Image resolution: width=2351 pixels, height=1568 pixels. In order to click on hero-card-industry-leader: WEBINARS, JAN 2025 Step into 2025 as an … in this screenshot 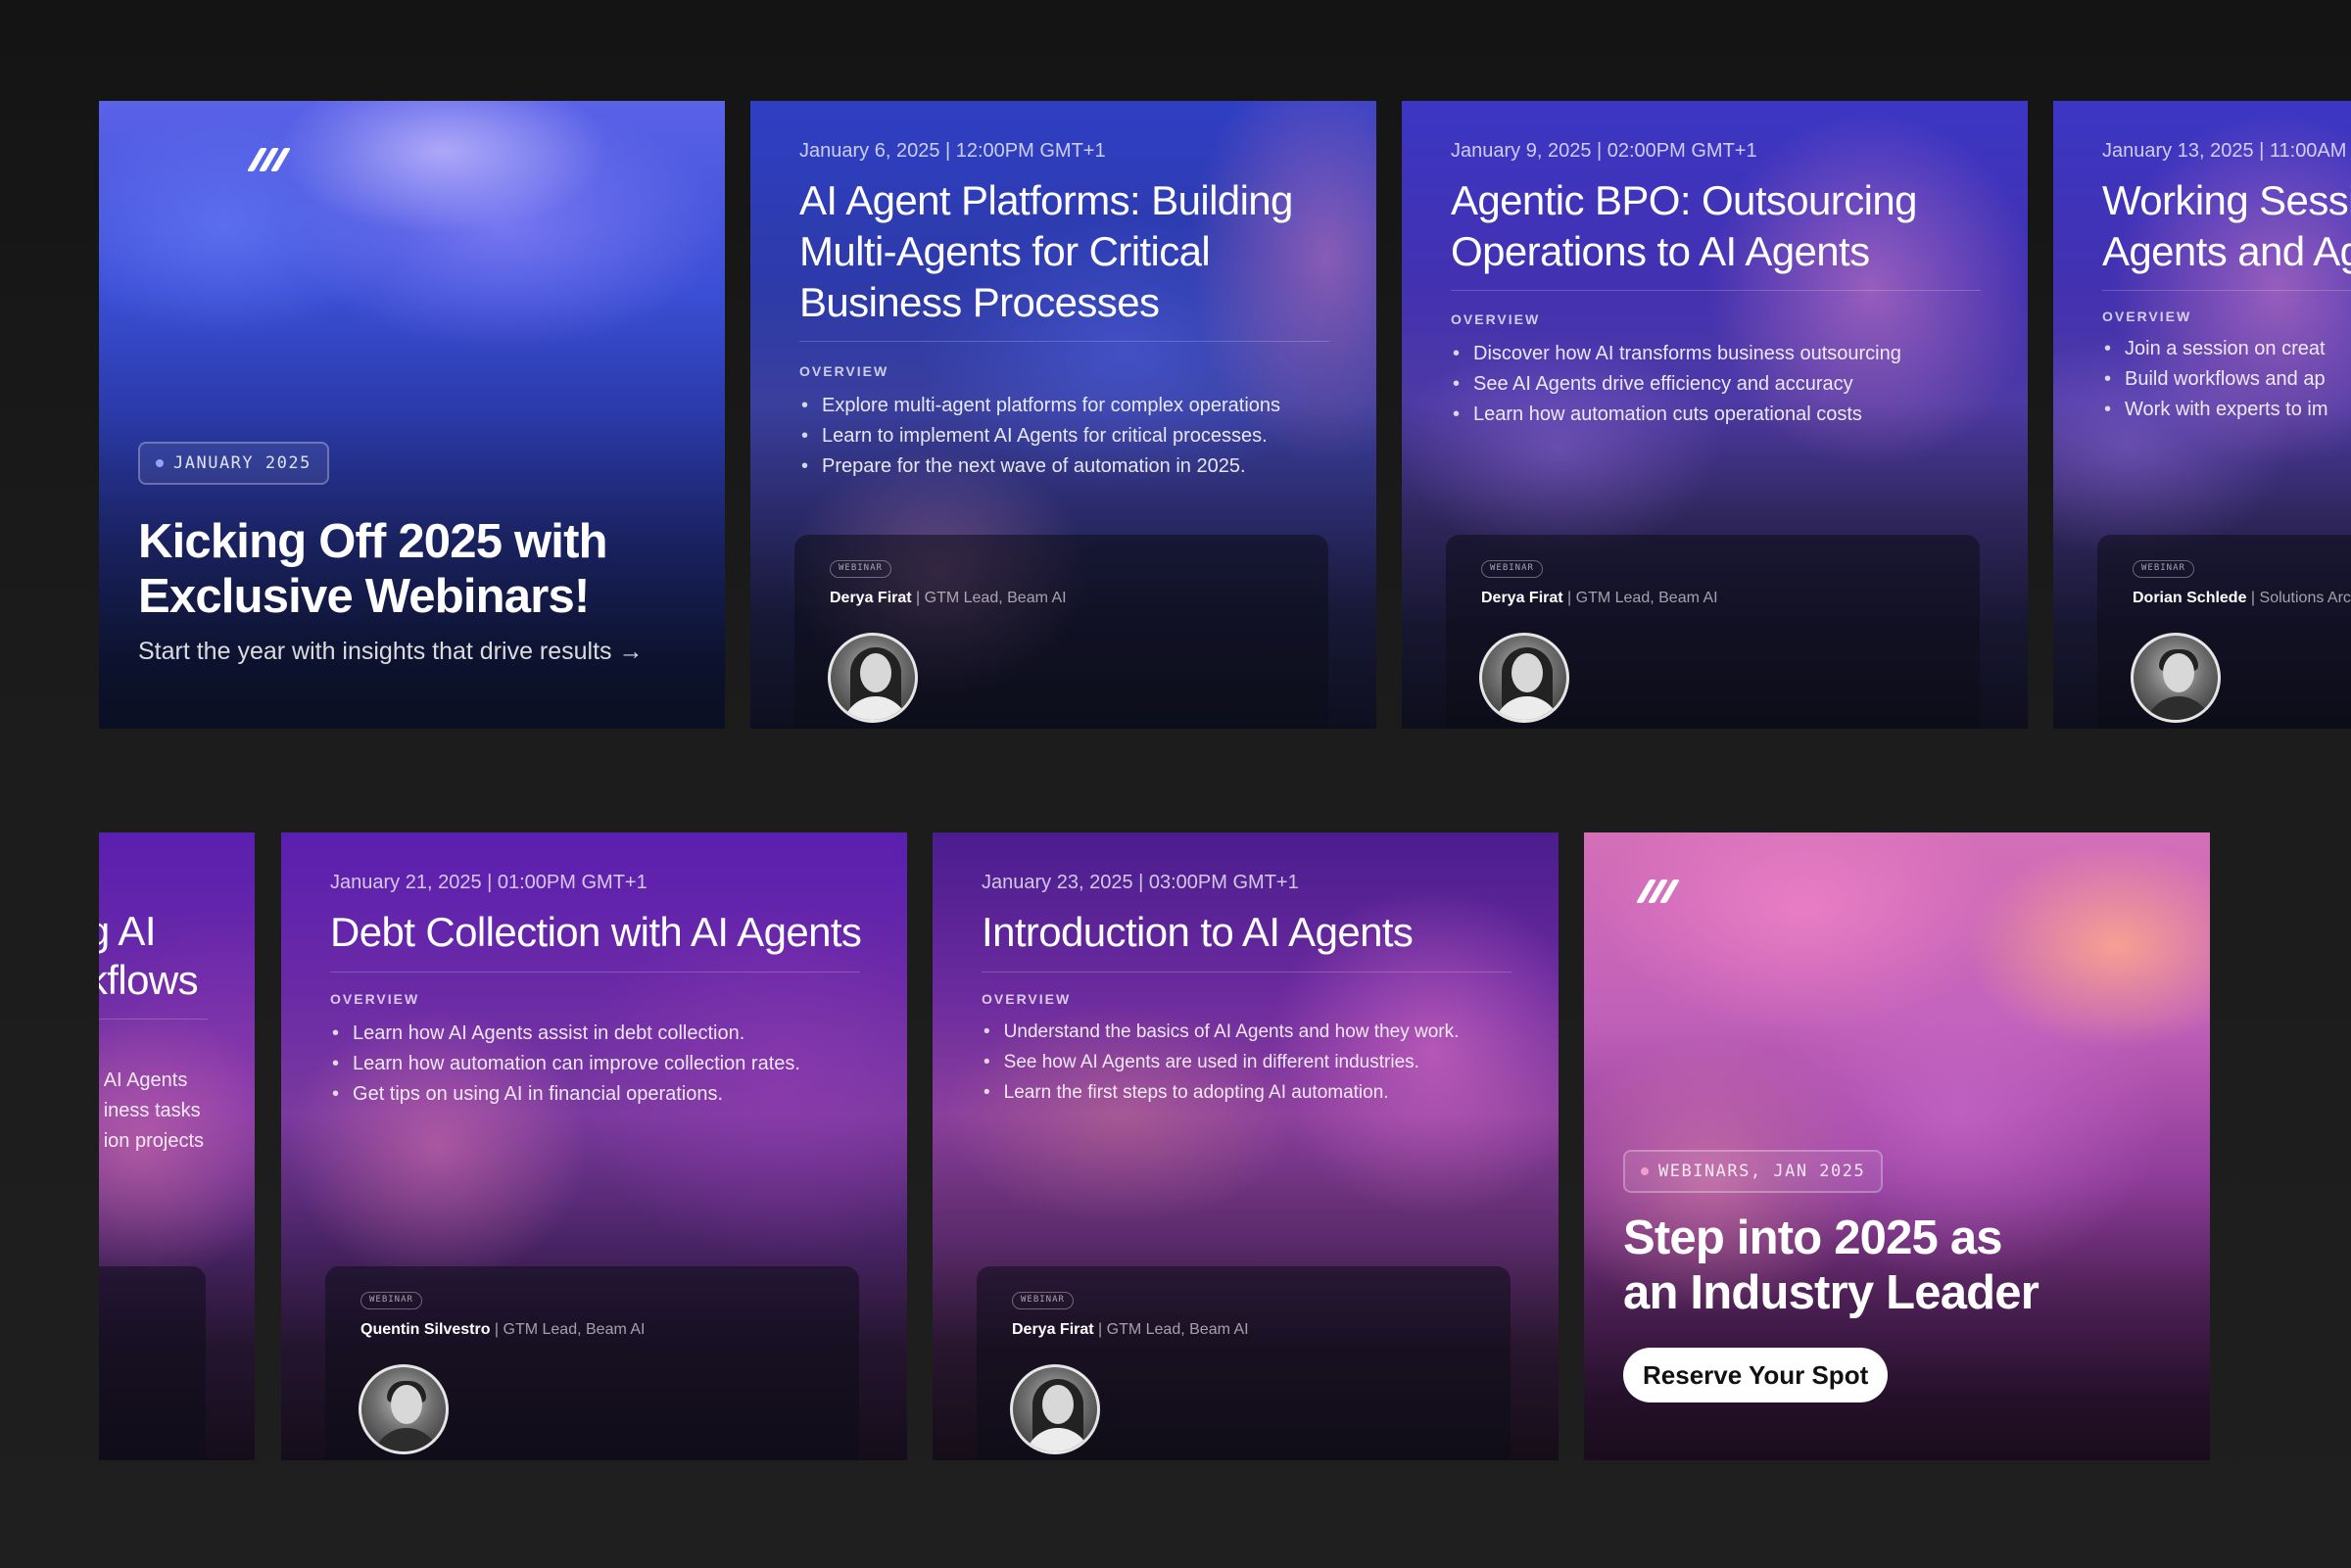, I will do `click(1897, 1146)`.